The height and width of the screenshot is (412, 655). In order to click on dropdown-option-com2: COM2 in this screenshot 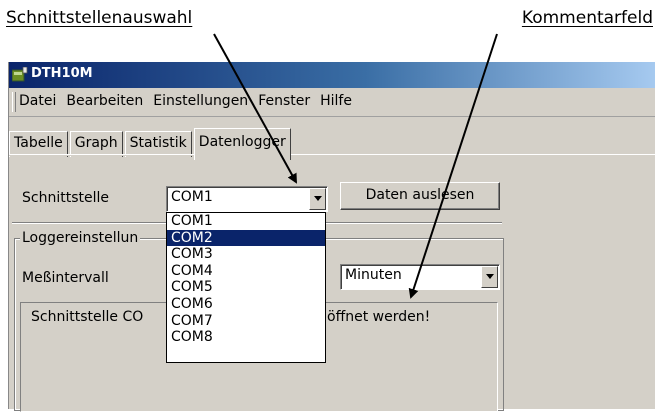, I will do `click(246, 238)`.